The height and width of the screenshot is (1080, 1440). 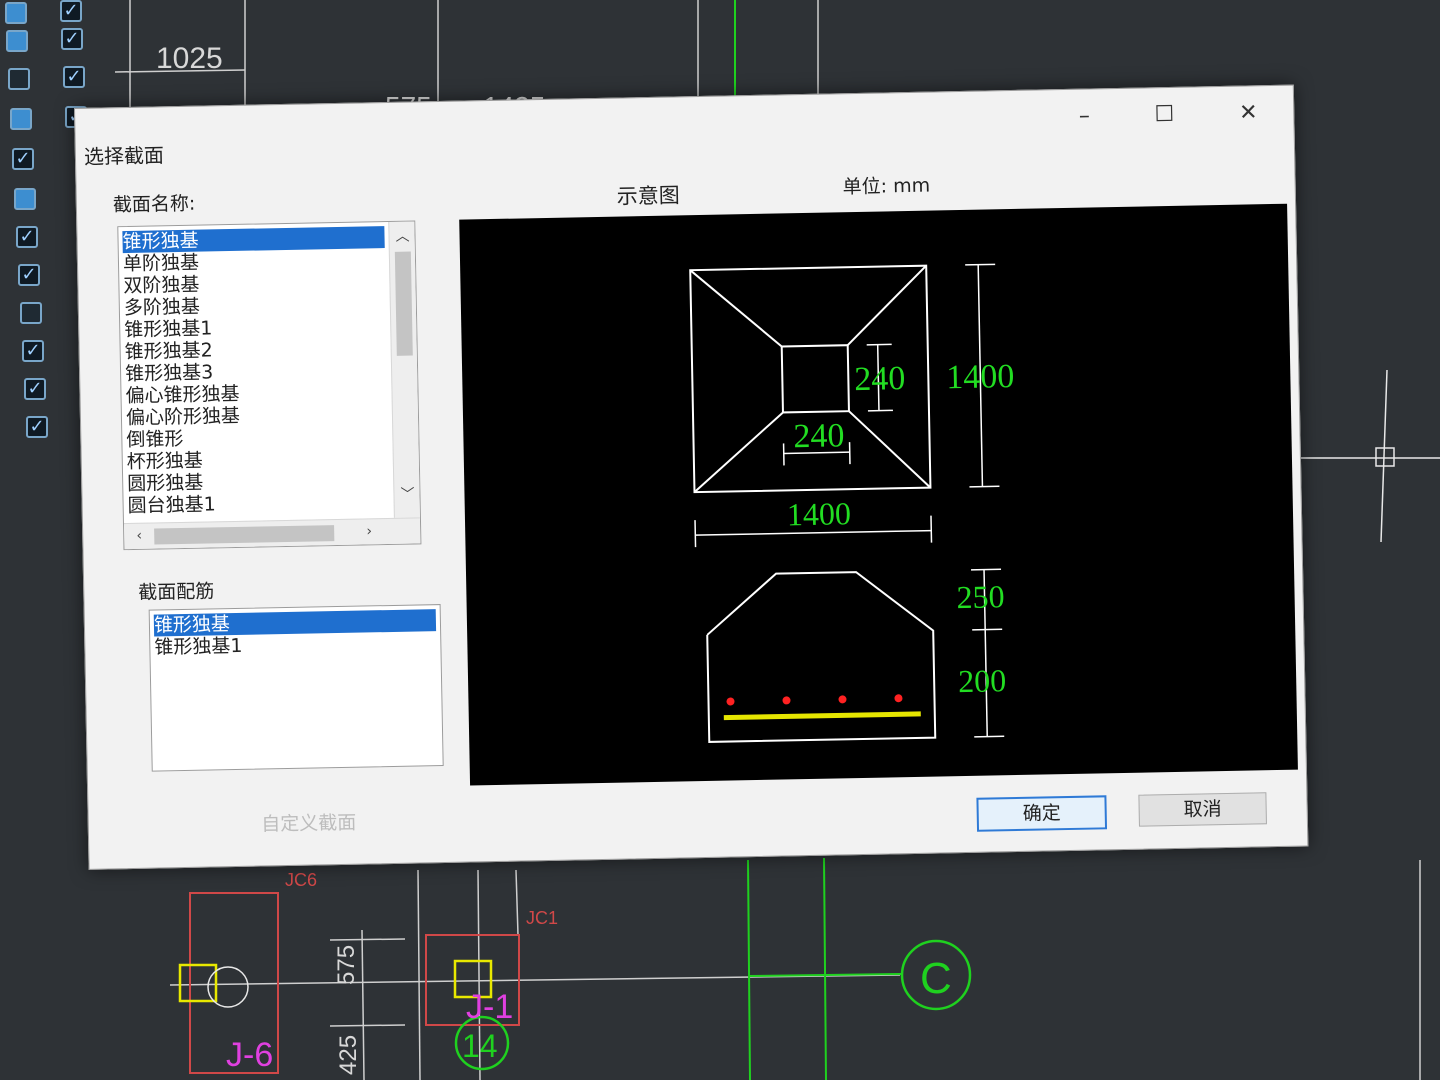 I want to click on section-name-label: 截面名称:, so click(x=154, y=204).